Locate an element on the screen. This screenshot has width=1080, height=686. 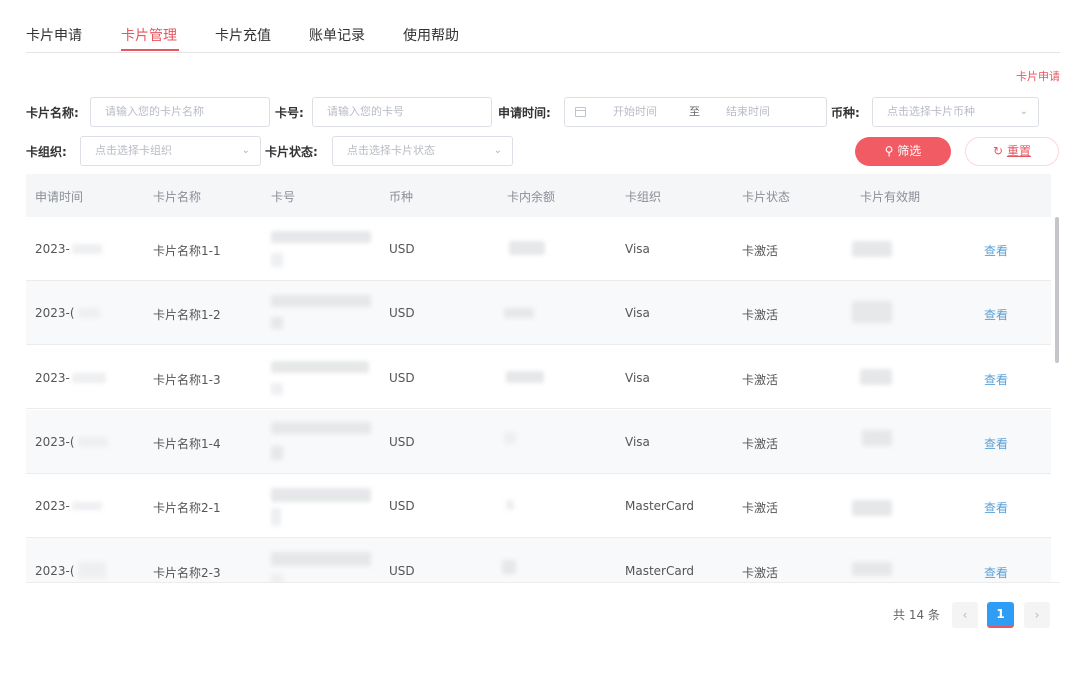
table-row: 2023- 卡片名称1-1 USD Visa 卡激活 查看 is located at coordinates (538, 249).